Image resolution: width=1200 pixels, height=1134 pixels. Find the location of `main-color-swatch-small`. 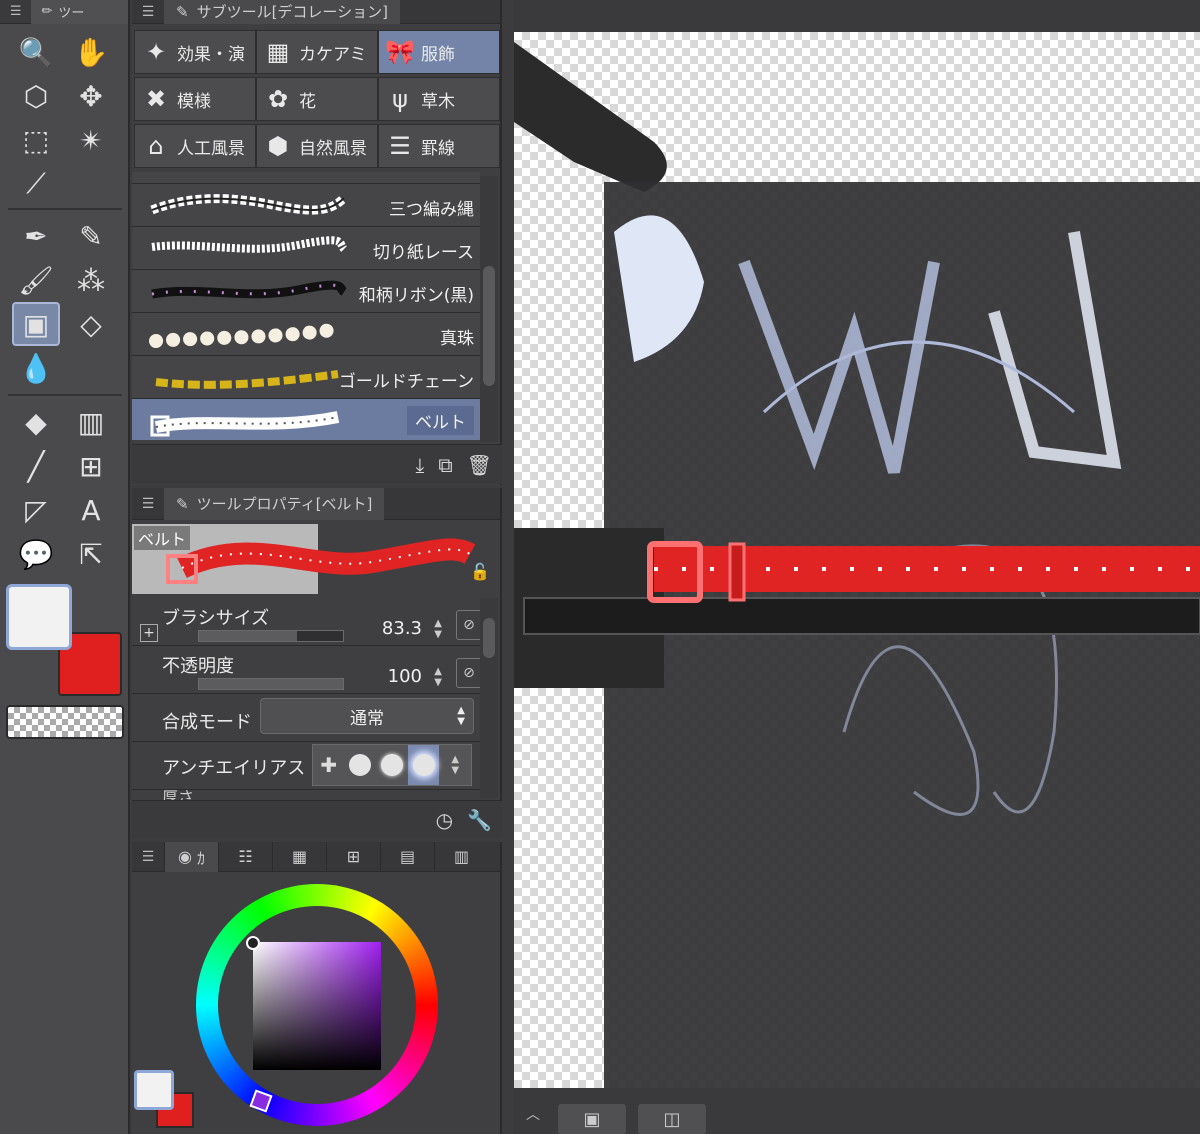

main-color-swatch-small is located at coordinates (154, 1090).